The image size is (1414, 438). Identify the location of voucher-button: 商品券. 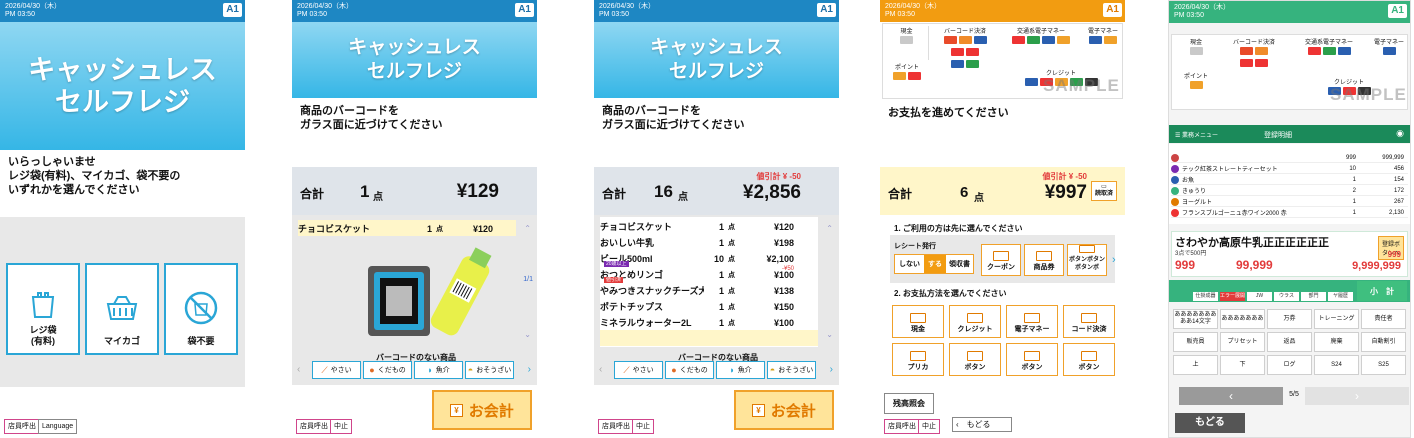
(1044, 260).